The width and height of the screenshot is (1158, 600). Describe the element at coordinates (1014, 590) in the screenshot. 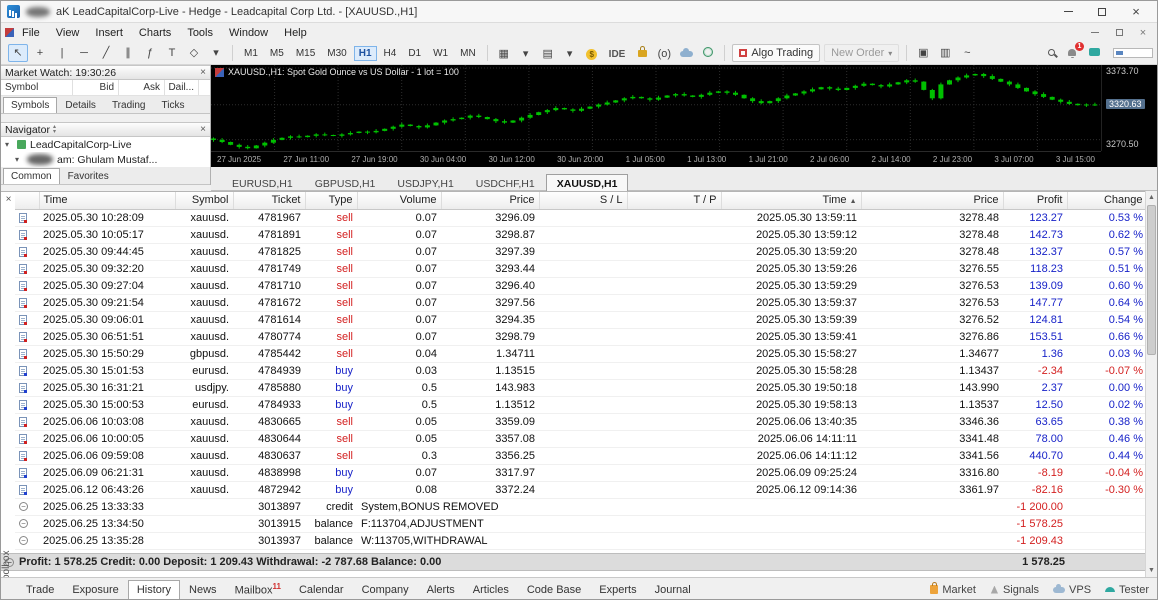

I see `status-signals: Signals` at that location.